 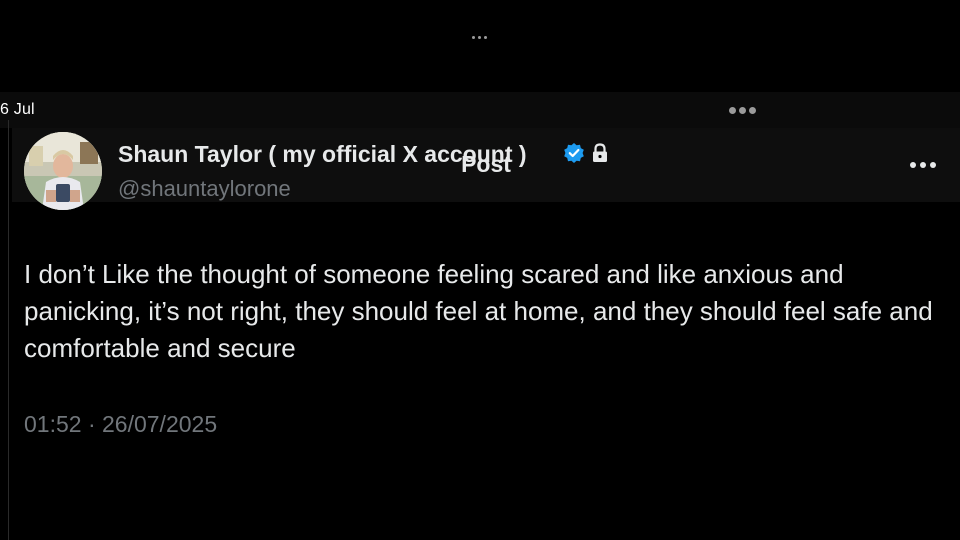 I want to click on status-bar, so click(x=480, y=110).